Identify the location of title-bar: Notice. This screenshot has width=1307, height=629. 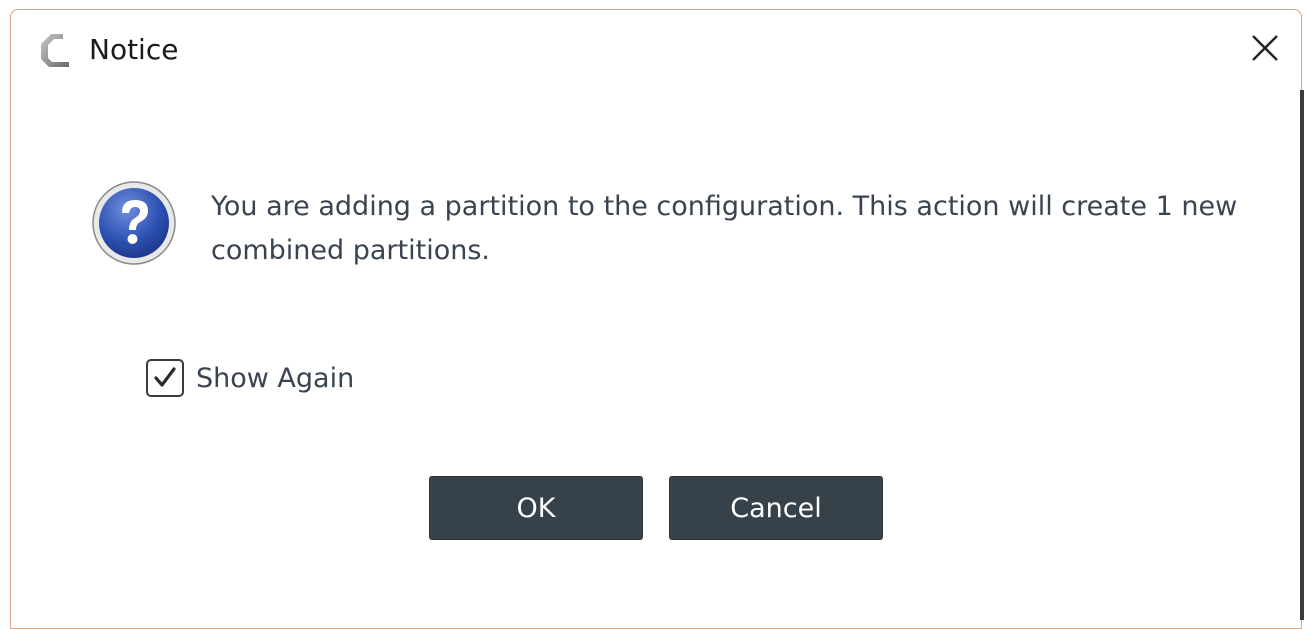
(656, 50).